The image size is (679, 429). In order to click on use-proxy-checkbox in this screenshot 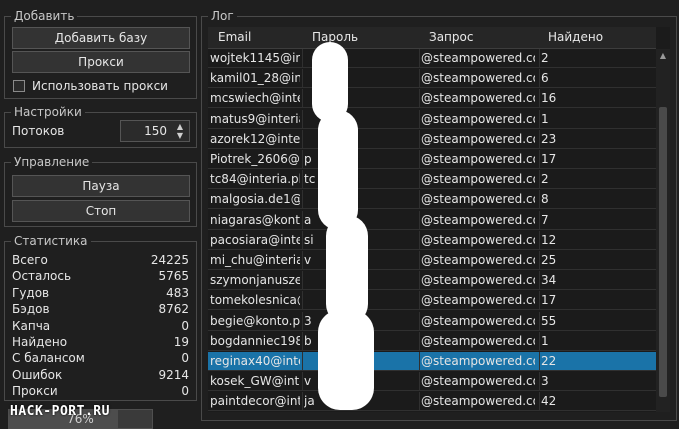, I will do `click(19, 86)`.